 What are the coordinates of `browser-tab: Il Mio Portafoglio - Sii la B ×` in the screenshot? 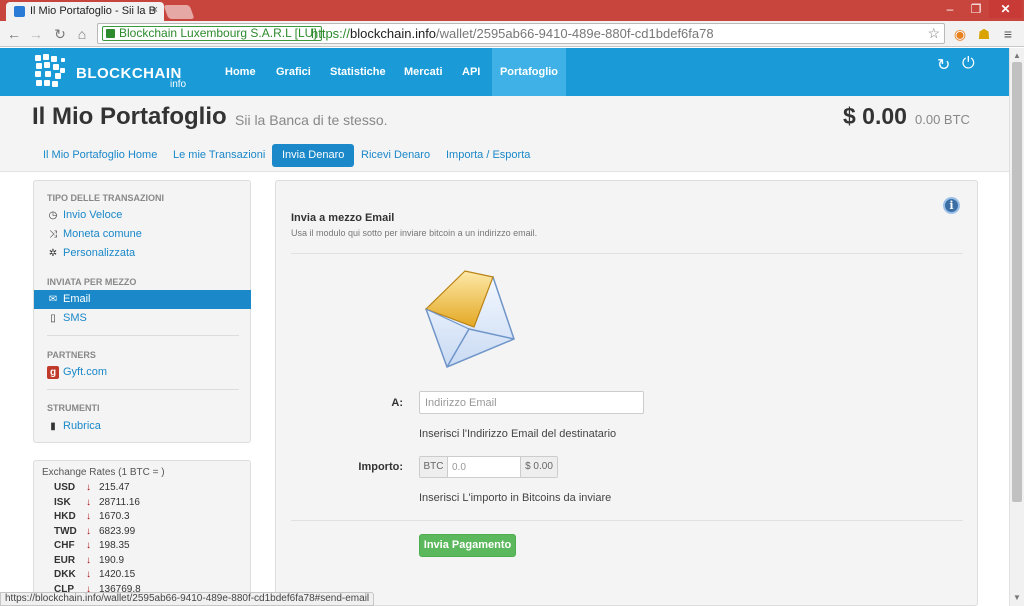 It's located at (85, 11).